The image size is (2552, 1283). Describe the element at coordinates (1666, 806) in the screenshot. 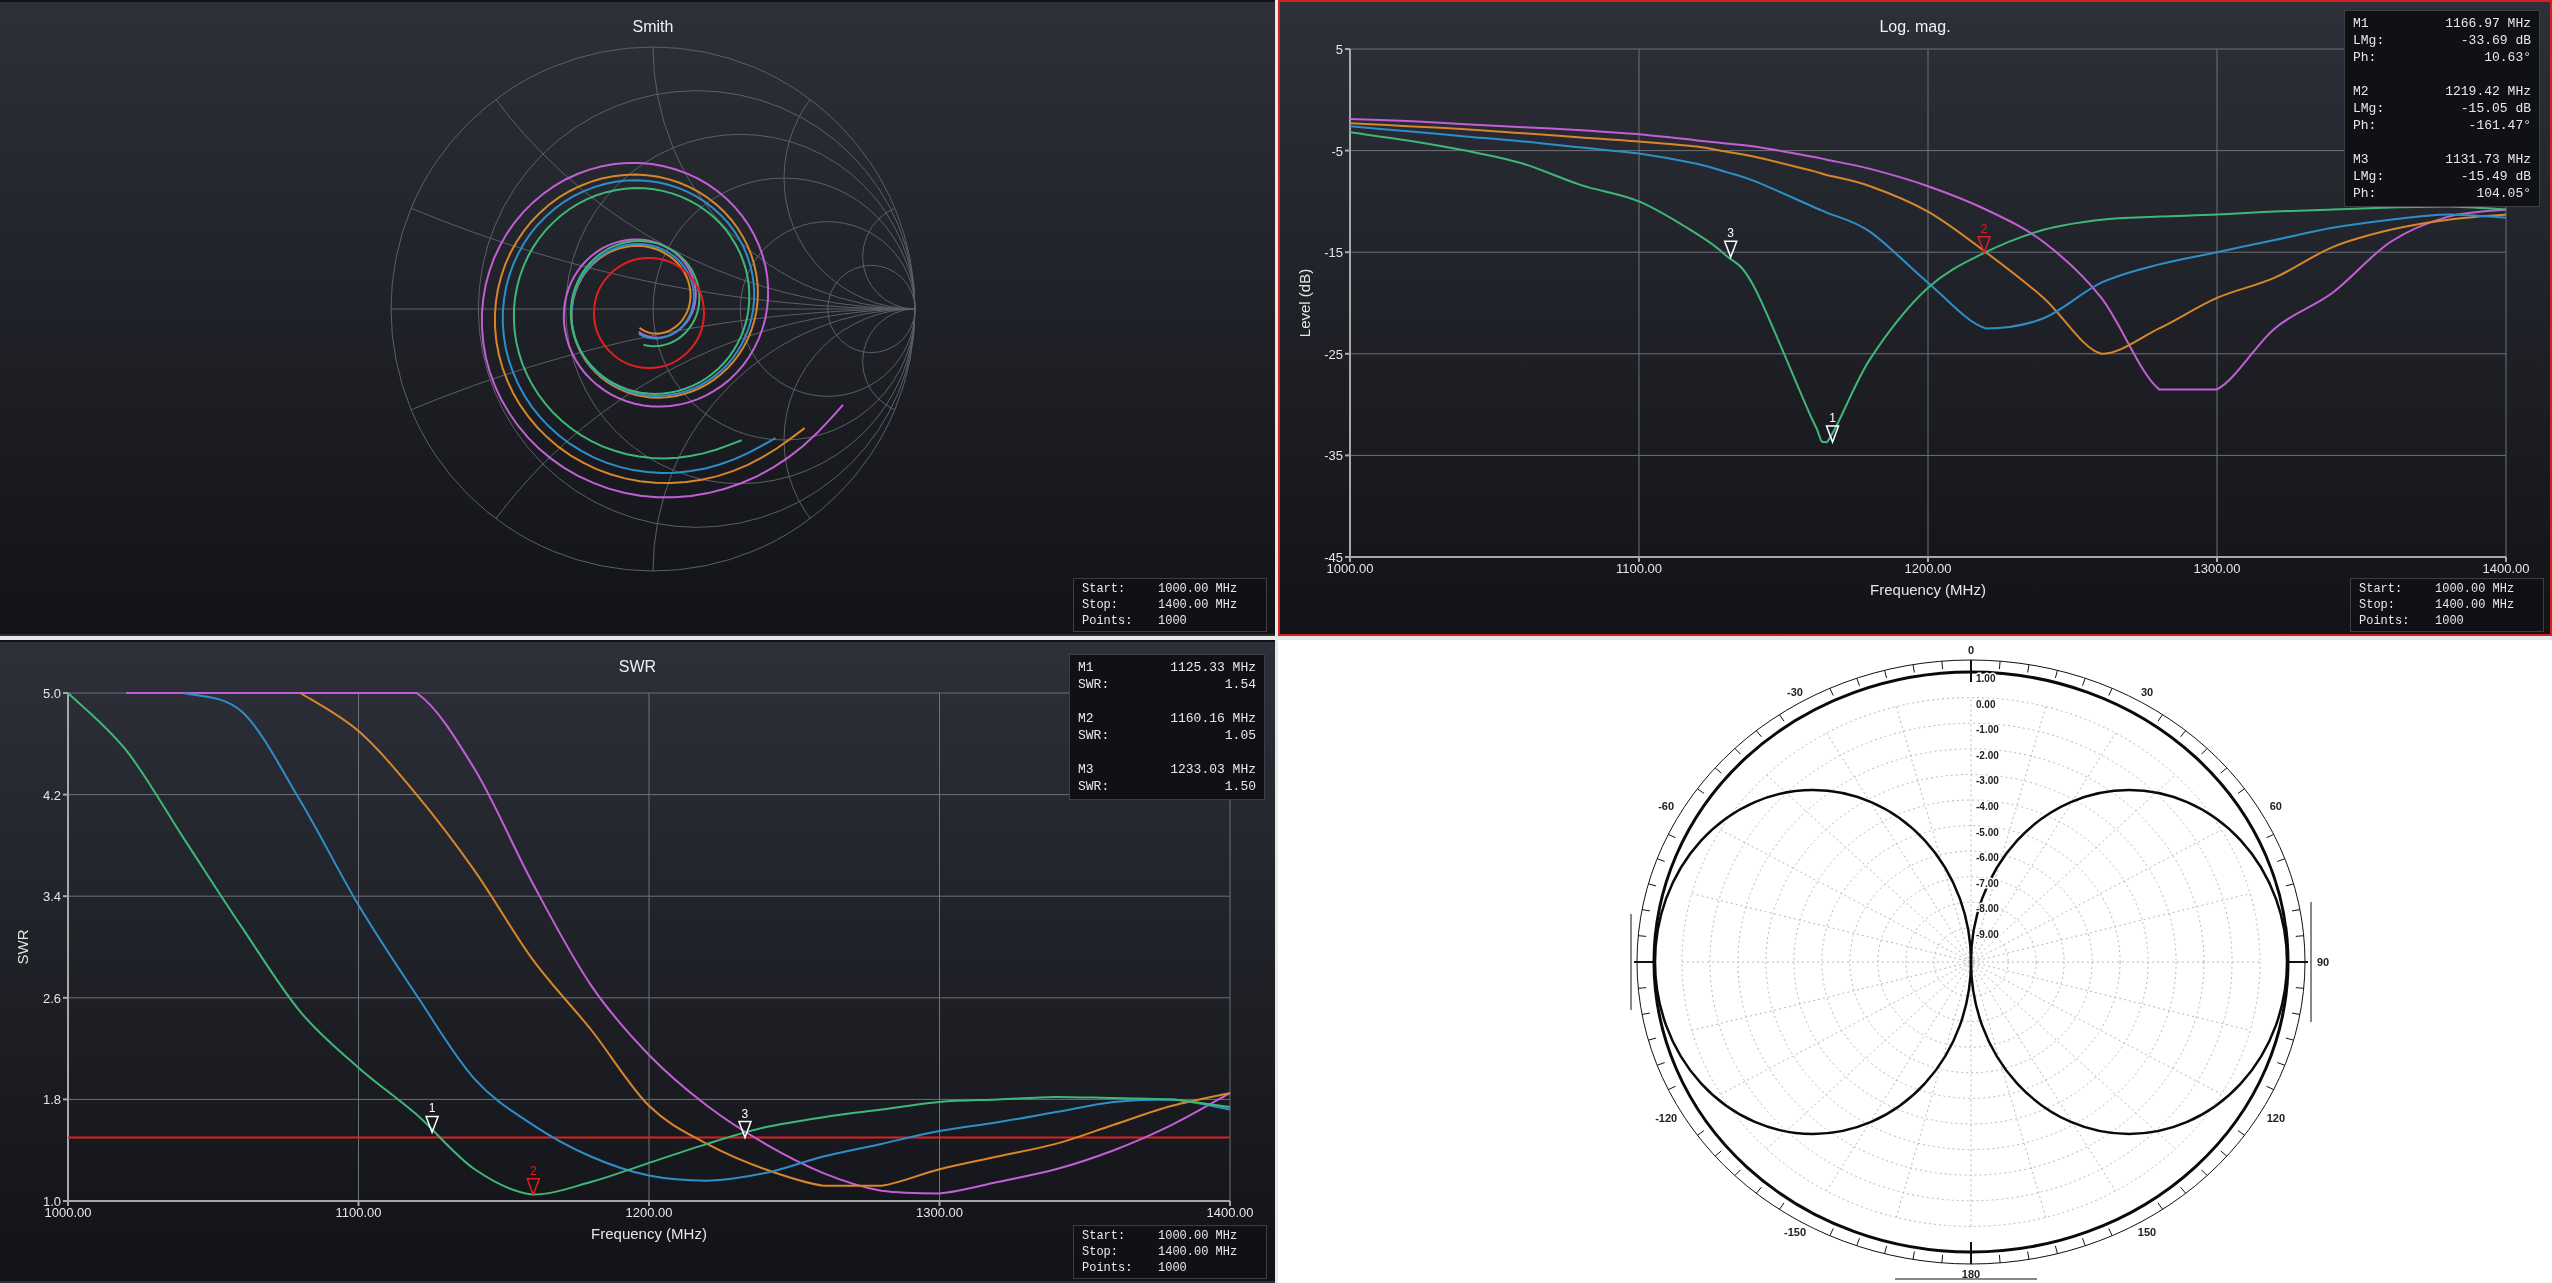

I see `angle-label: -60` at that location.